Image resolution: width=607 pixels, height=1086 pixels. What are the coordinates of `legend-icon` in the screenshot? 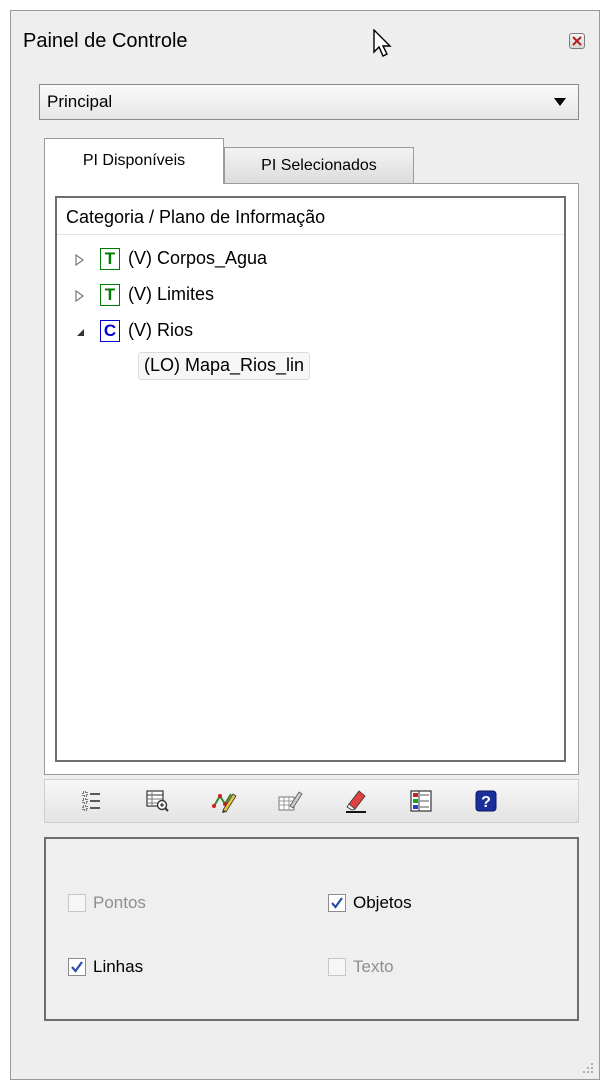 It's located at (421, 801).